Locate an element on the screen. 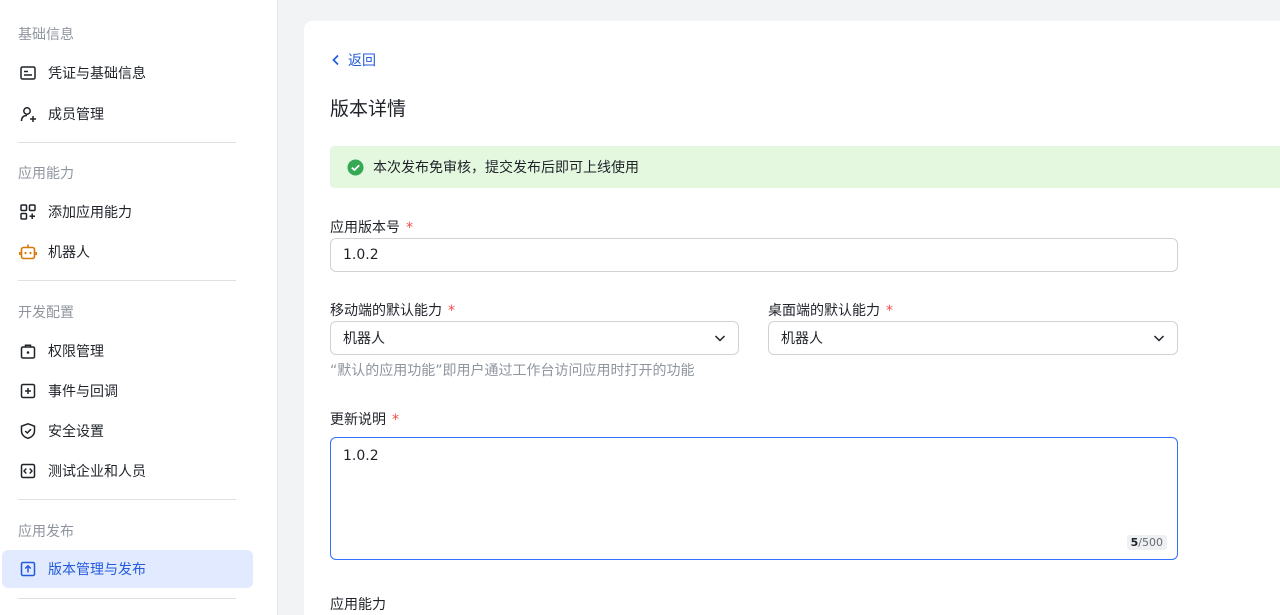 The image size is (1280, 615). sidebar-item-credentials: 凭证与基础信息 is located at coordinates (127, 73).